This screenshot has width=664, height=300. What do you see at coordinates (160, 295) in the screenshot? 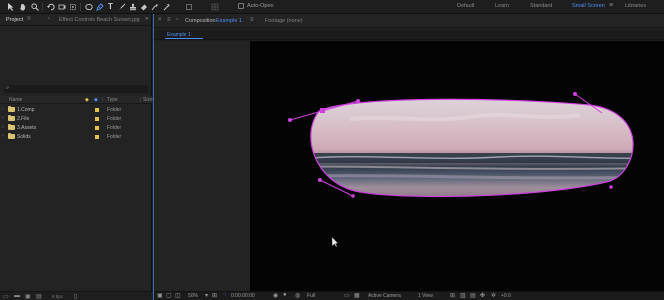
I see `always-preview-icon: ▣` at bounding box center [160, 295].